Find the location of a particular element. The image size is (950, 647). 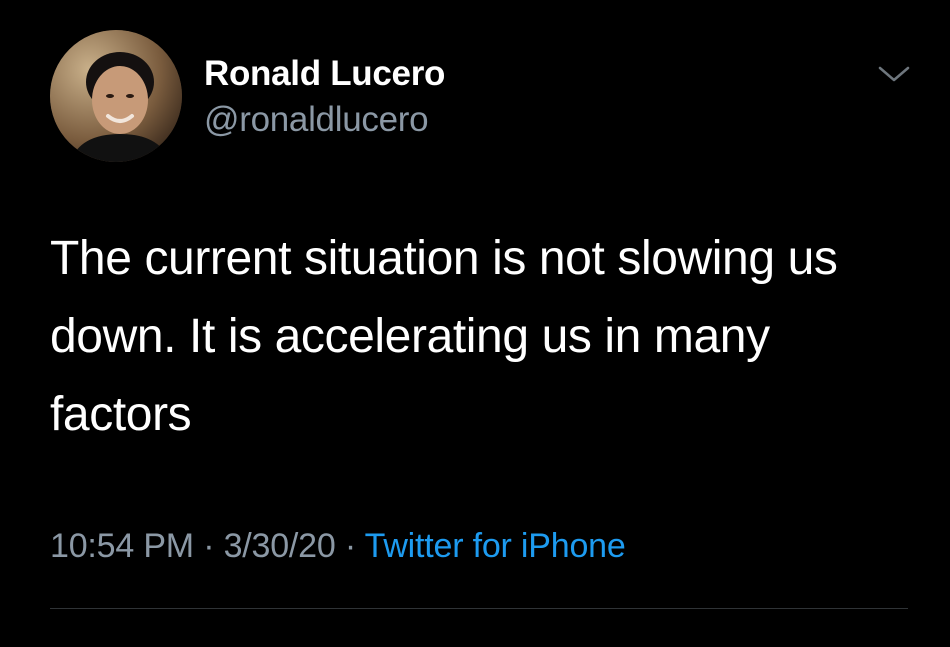

avatar-image is located at coordinates (116, 96).